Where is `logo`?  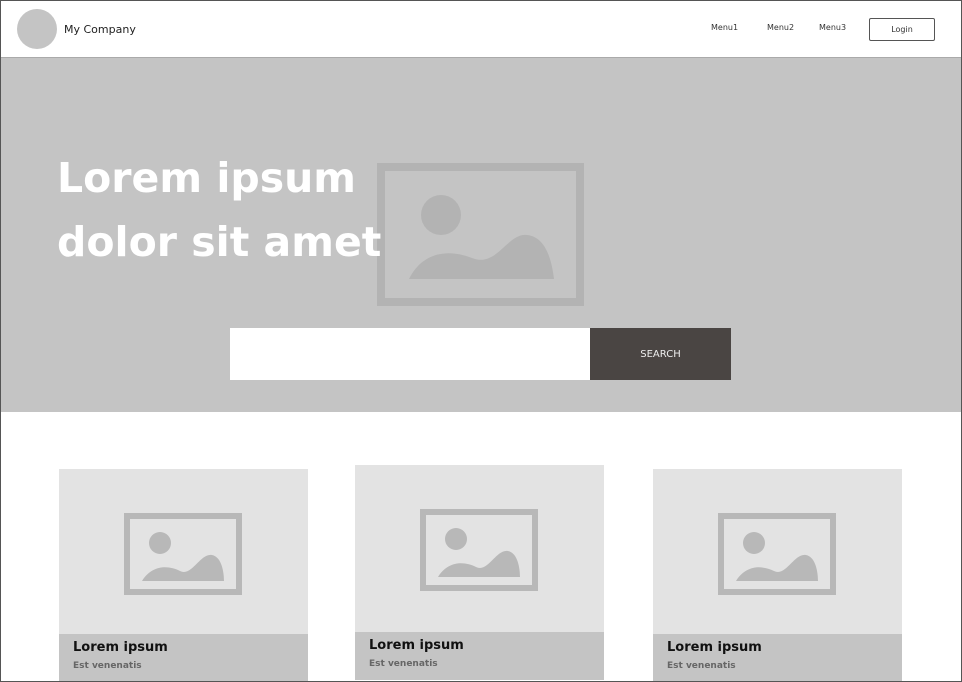 logo is located at coordinates (37, 29).